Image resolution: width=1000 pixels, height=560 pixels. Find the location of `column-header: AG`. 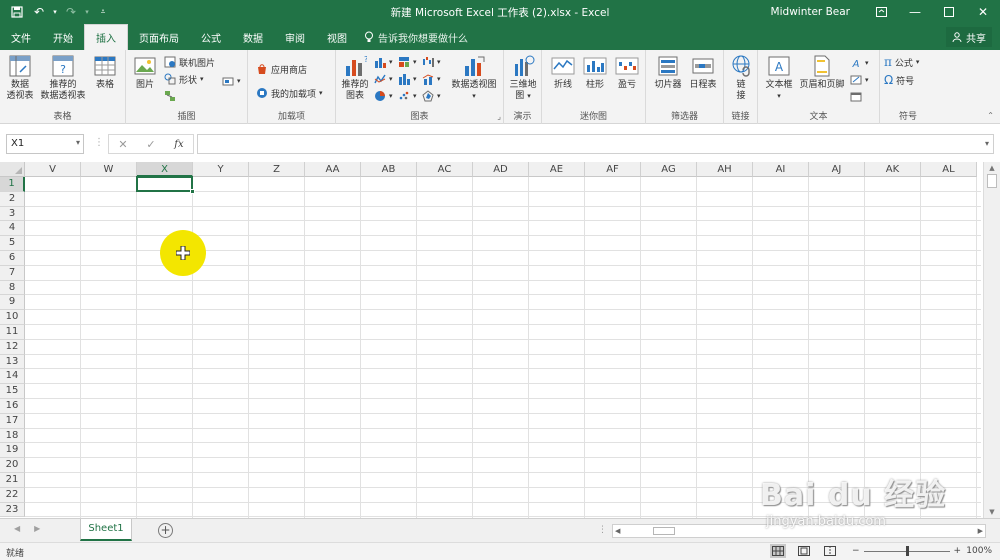

column-header: AG is located at coordinates (669, 169).